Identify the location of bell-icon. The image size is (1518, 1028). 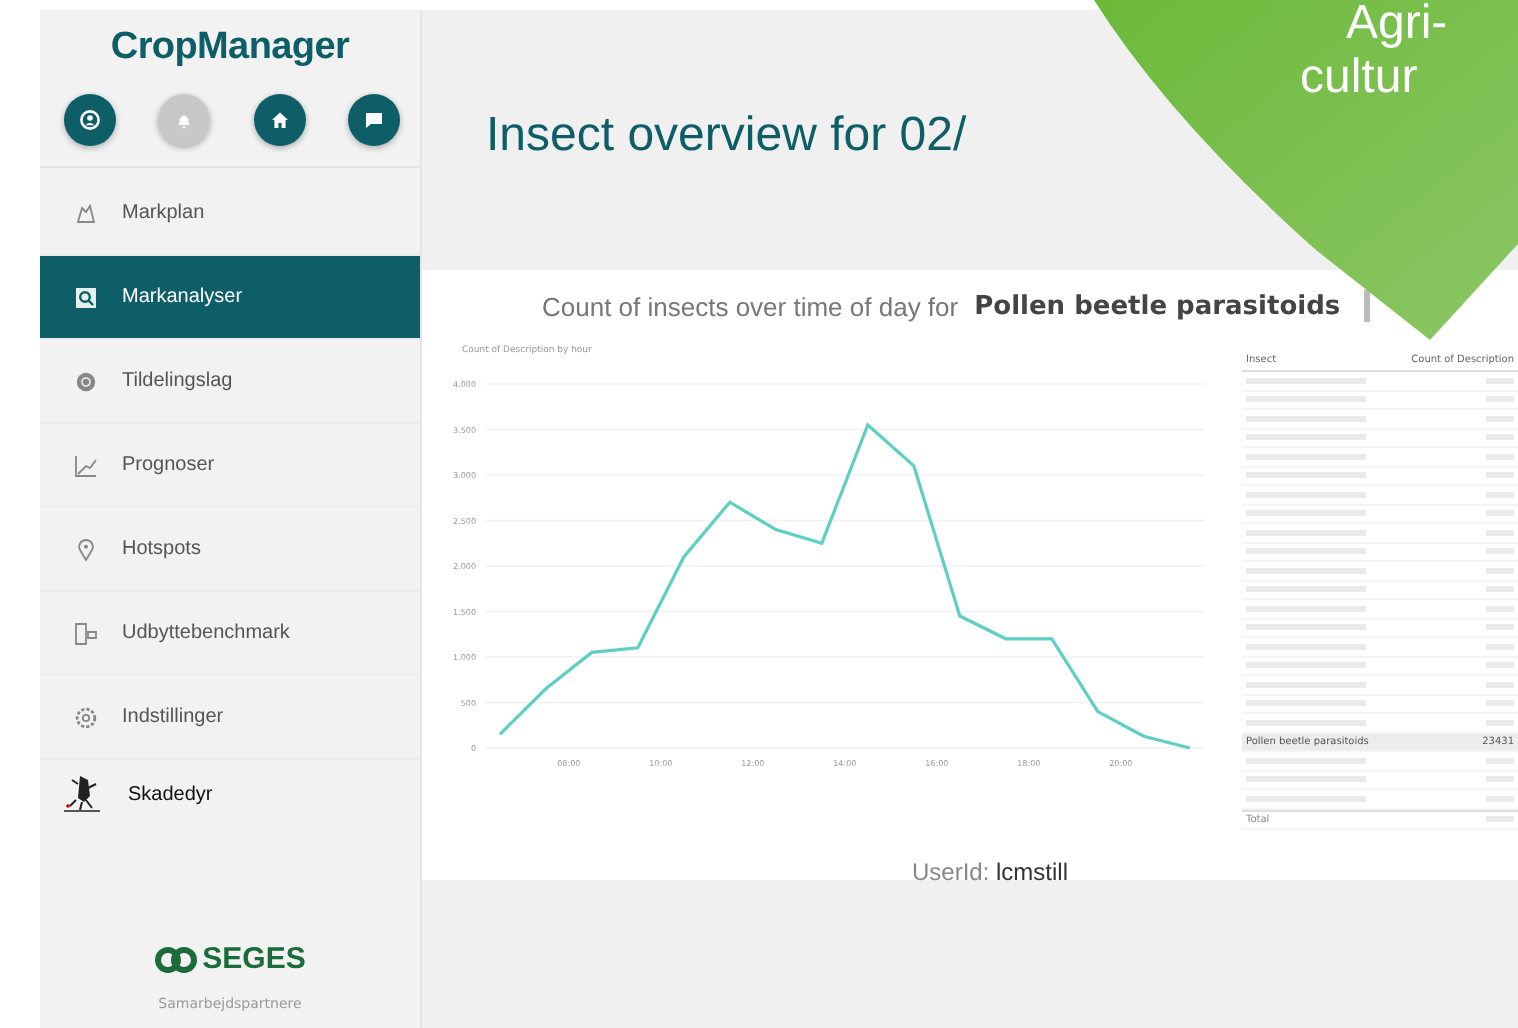
(184, 120).